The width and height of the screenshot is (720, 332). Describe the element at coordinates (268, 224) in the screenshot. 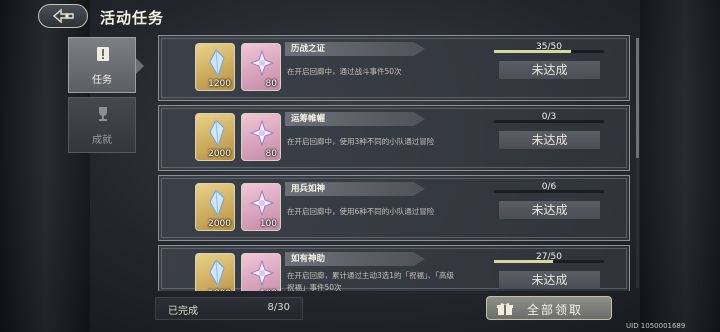

I see `reward-quantity: 100` at that location.